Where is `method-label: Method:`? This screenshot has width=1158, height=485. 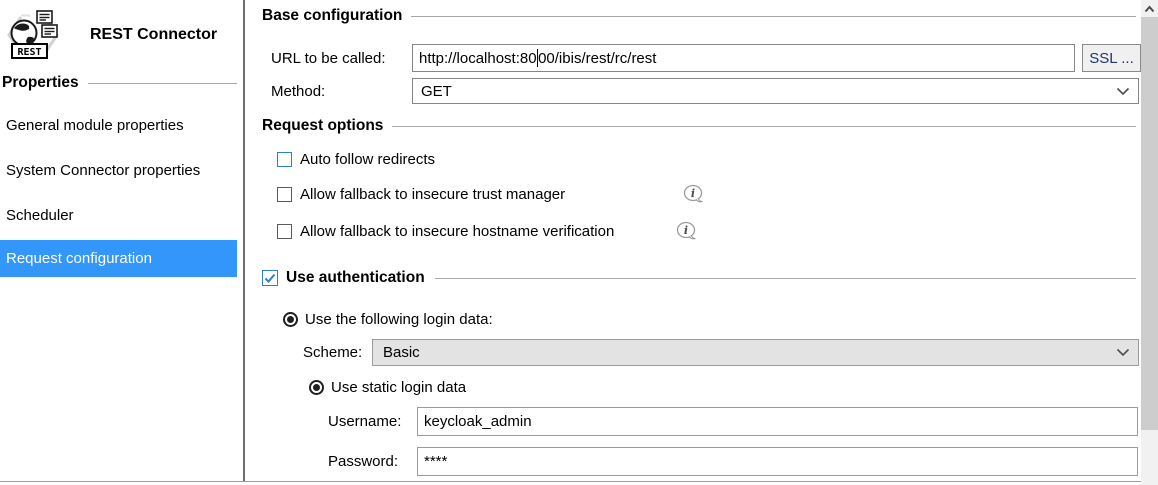
method-label: Method: is located at coordinates (298, 91).